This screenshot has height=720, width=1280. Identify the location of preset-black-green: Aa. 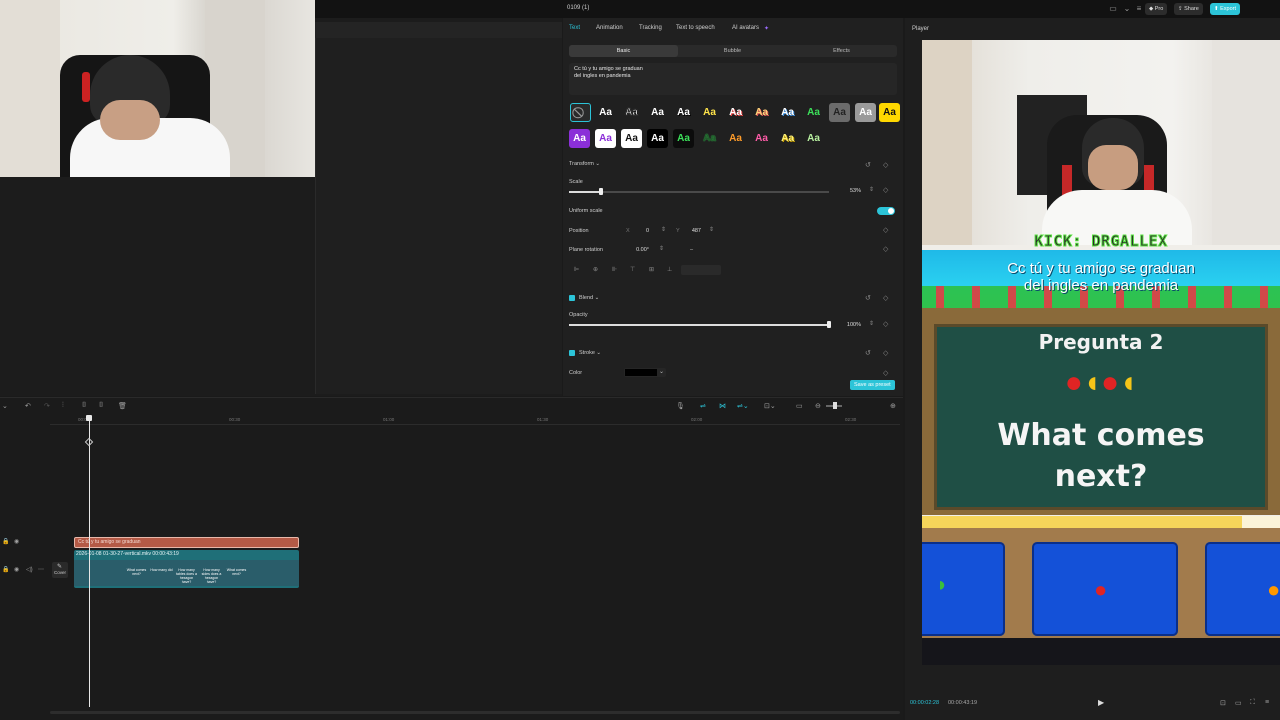
(683, 138).